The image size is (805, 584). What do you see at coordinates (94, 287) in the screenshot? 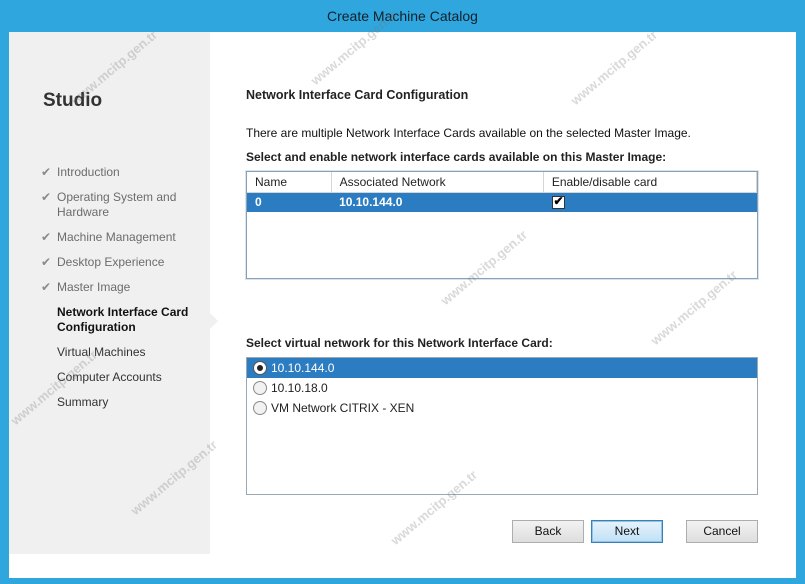
I see `step-label: Master Image` at bounding box center [94, 287].